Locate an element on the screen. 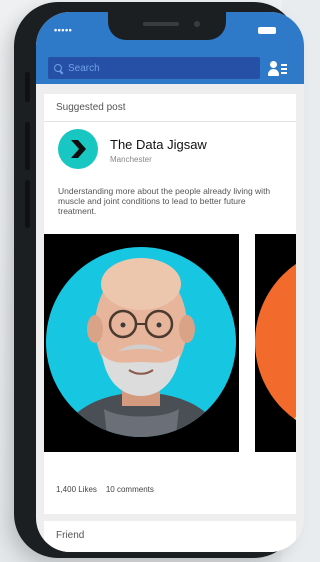 This screenshot has height=562, width=320. page-name: The Data Jigsaw is located at coordinates (158, 144).